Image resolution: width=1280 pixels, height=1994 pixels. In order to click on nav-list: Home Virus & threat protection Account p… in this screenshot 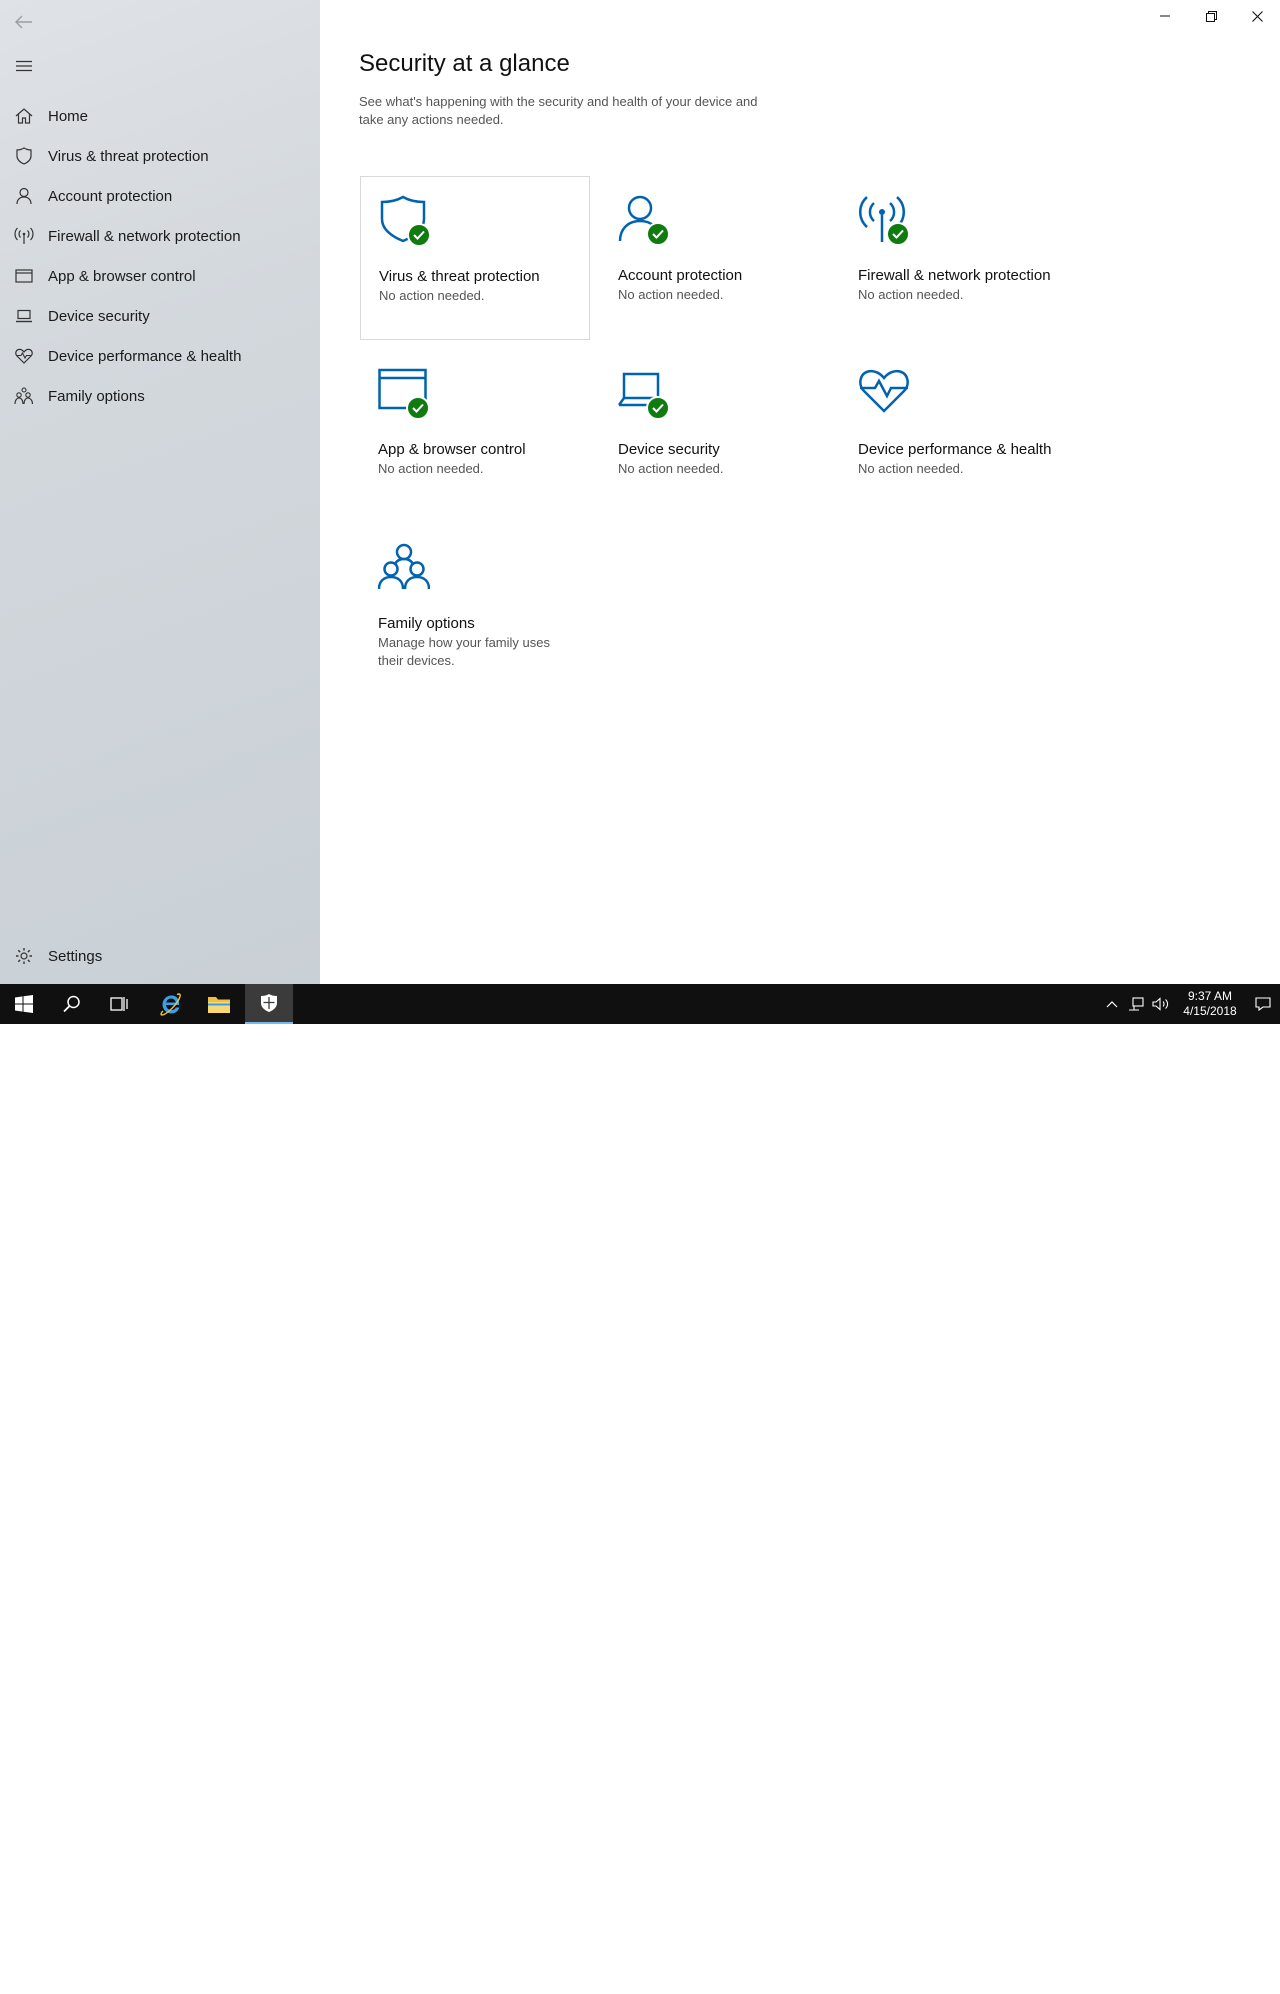, I will do `click(160, 256)`.